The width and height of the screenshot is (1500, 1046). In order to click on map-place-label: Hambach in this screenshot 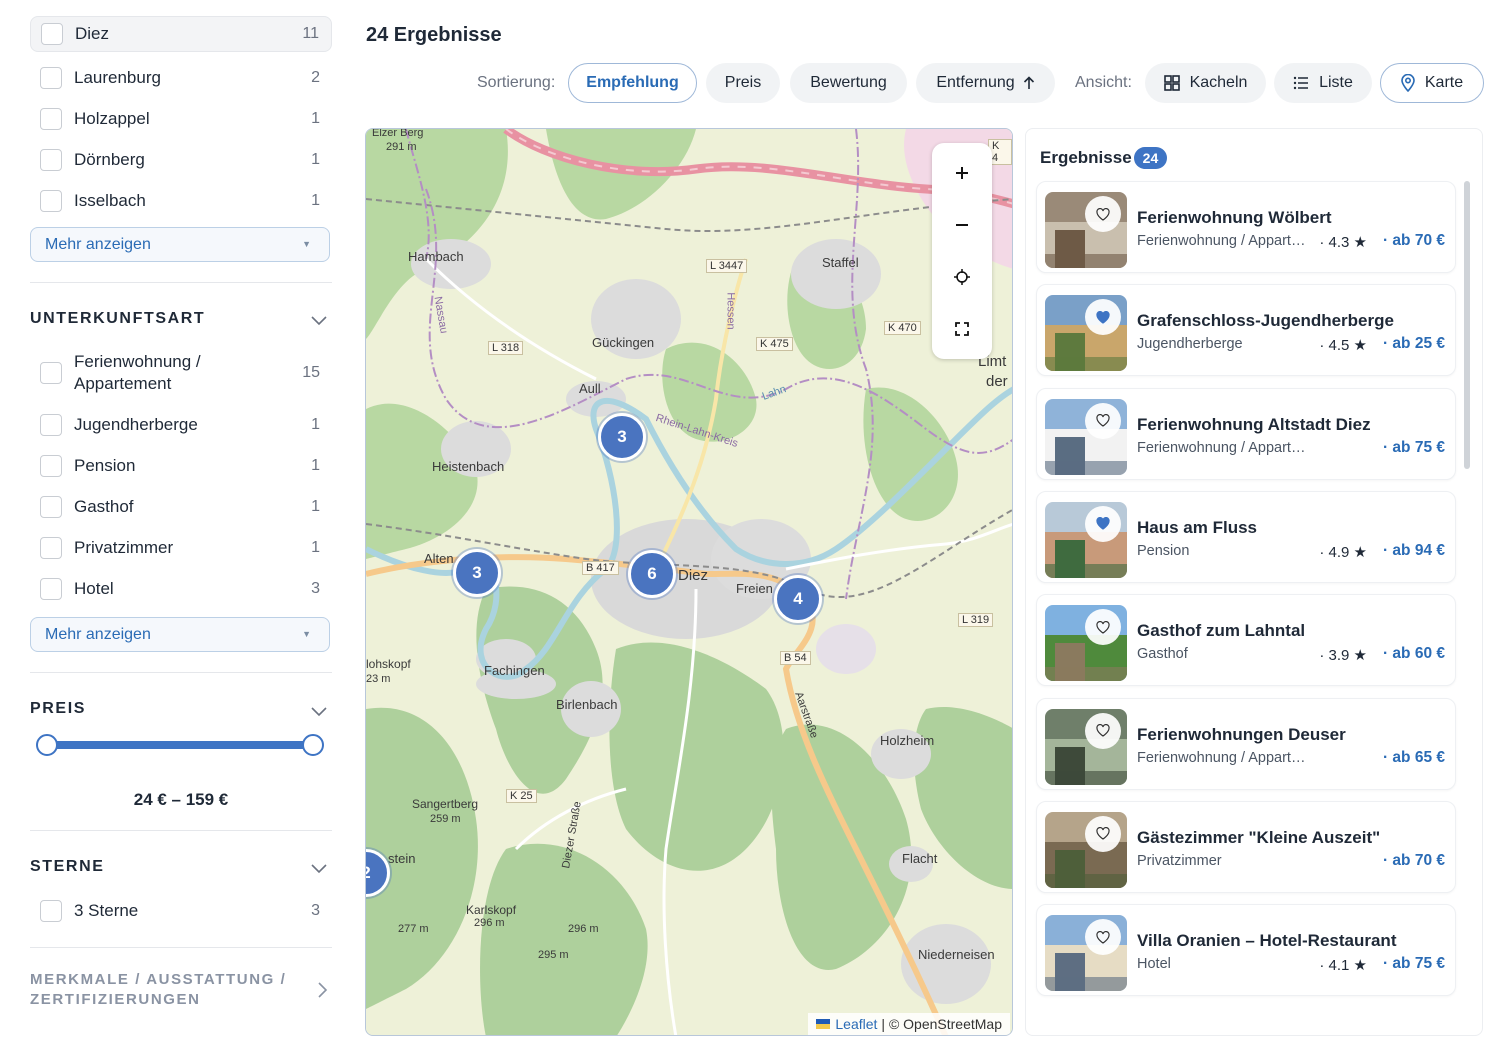, I will do `click(436, 256)`.